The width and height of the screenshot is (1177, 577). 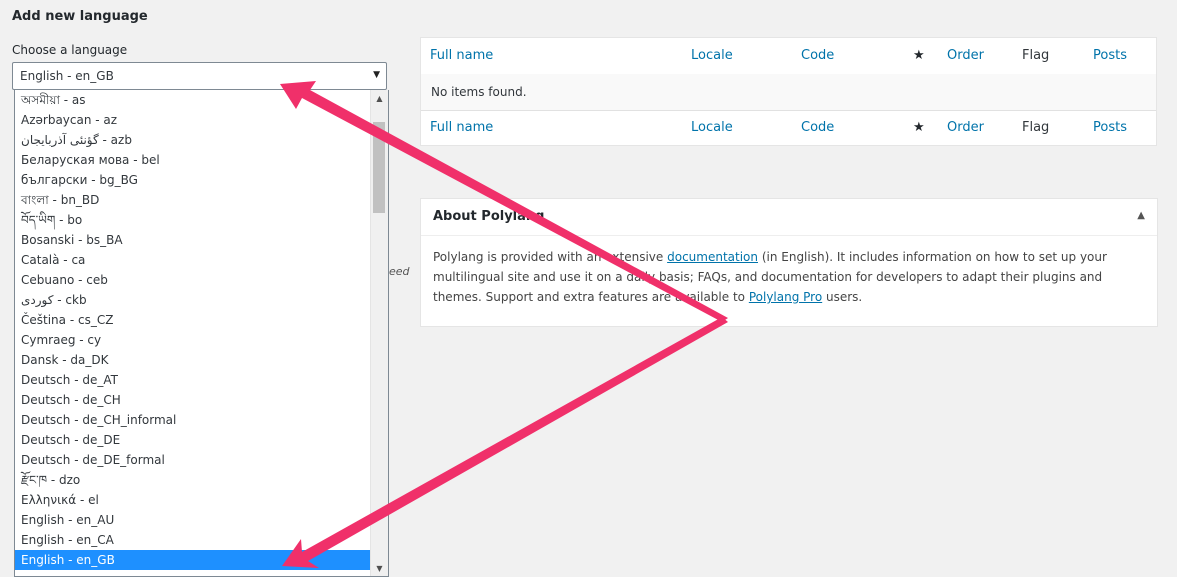 What do you see at coordinates (785, 297) in the screenshot?
I see `polylang-pro-link: Polylang Pro` at bounding box center [785, 297].